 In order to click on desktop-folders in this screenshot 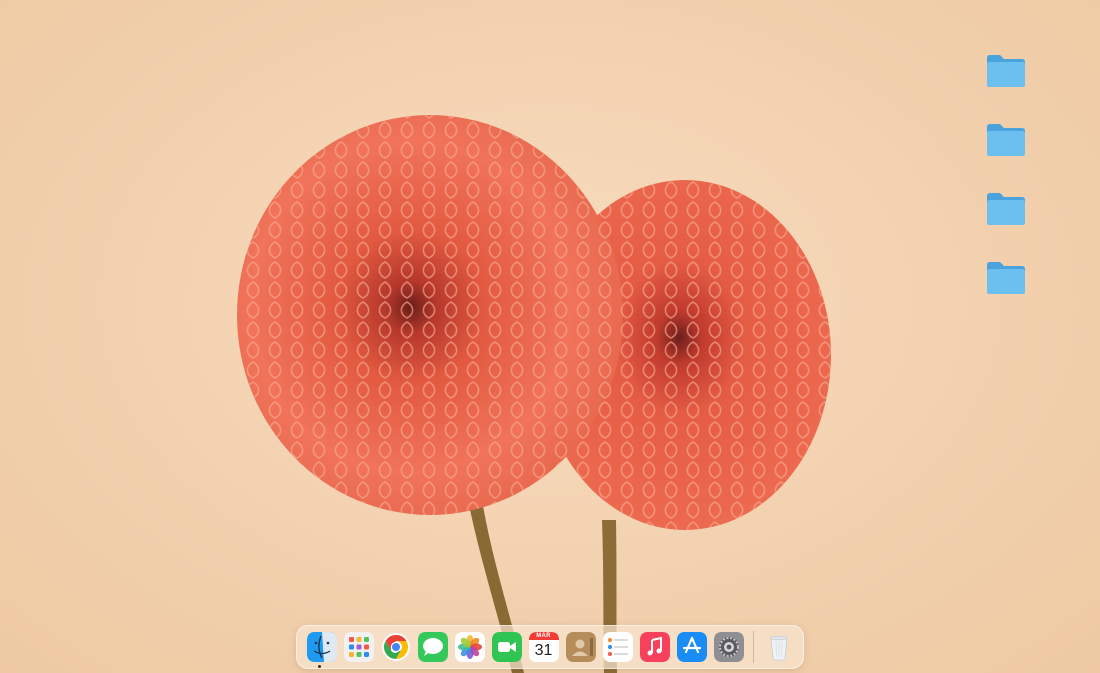, I will do `click(1007, 190)`.